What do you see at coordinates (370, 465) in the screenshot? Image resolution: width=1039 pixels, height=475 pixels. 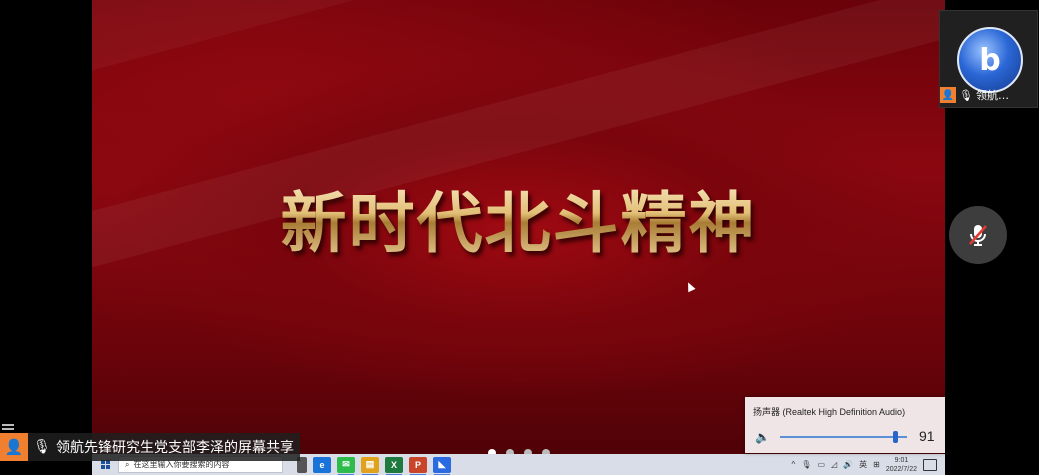 I see `app-files-icon: ▤` at bounding box center [370, 465].